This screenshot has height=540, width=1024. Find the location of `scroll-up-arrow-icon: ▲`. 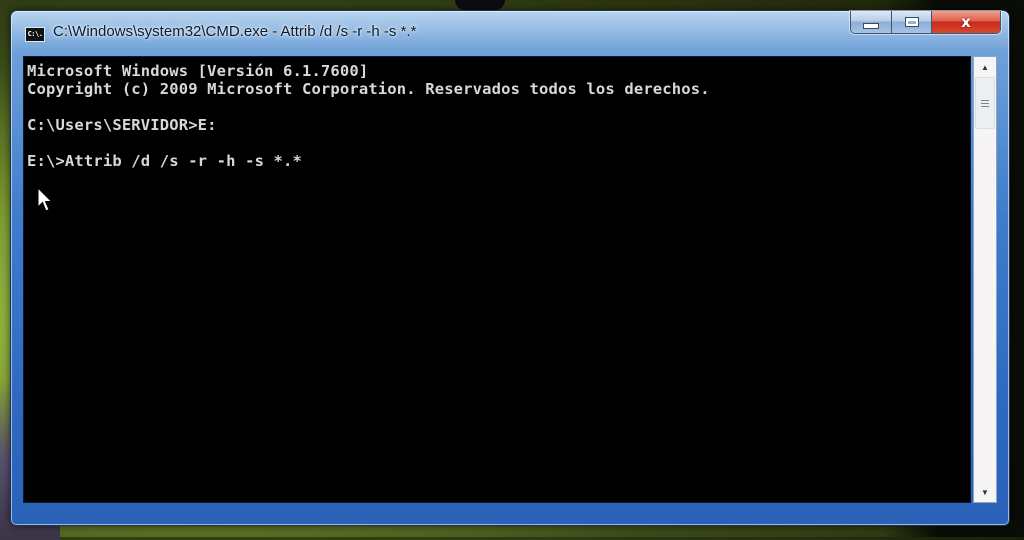

scroll-up-arrow-icon: ▲ is located at coordinates (985, 67).